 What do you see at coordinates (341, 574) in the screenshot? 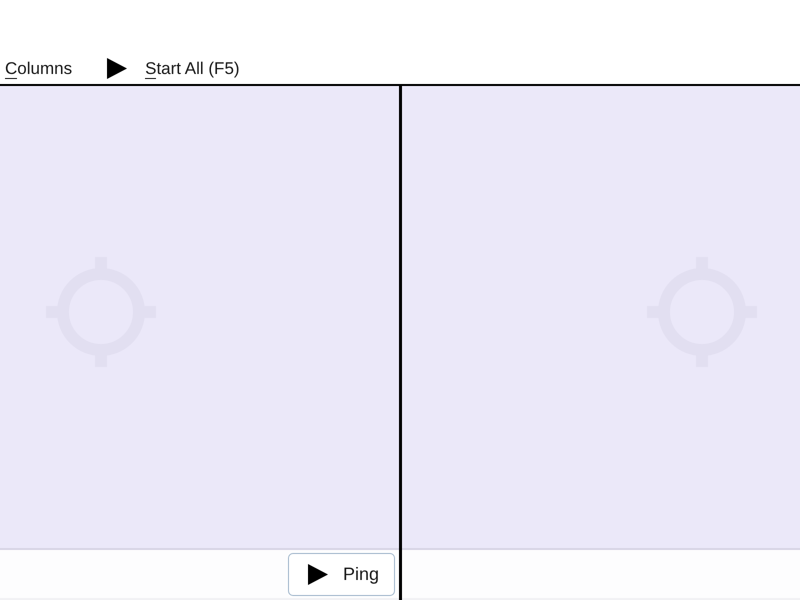
I see `ping-button: Ping` at bounding box center [341, 574].